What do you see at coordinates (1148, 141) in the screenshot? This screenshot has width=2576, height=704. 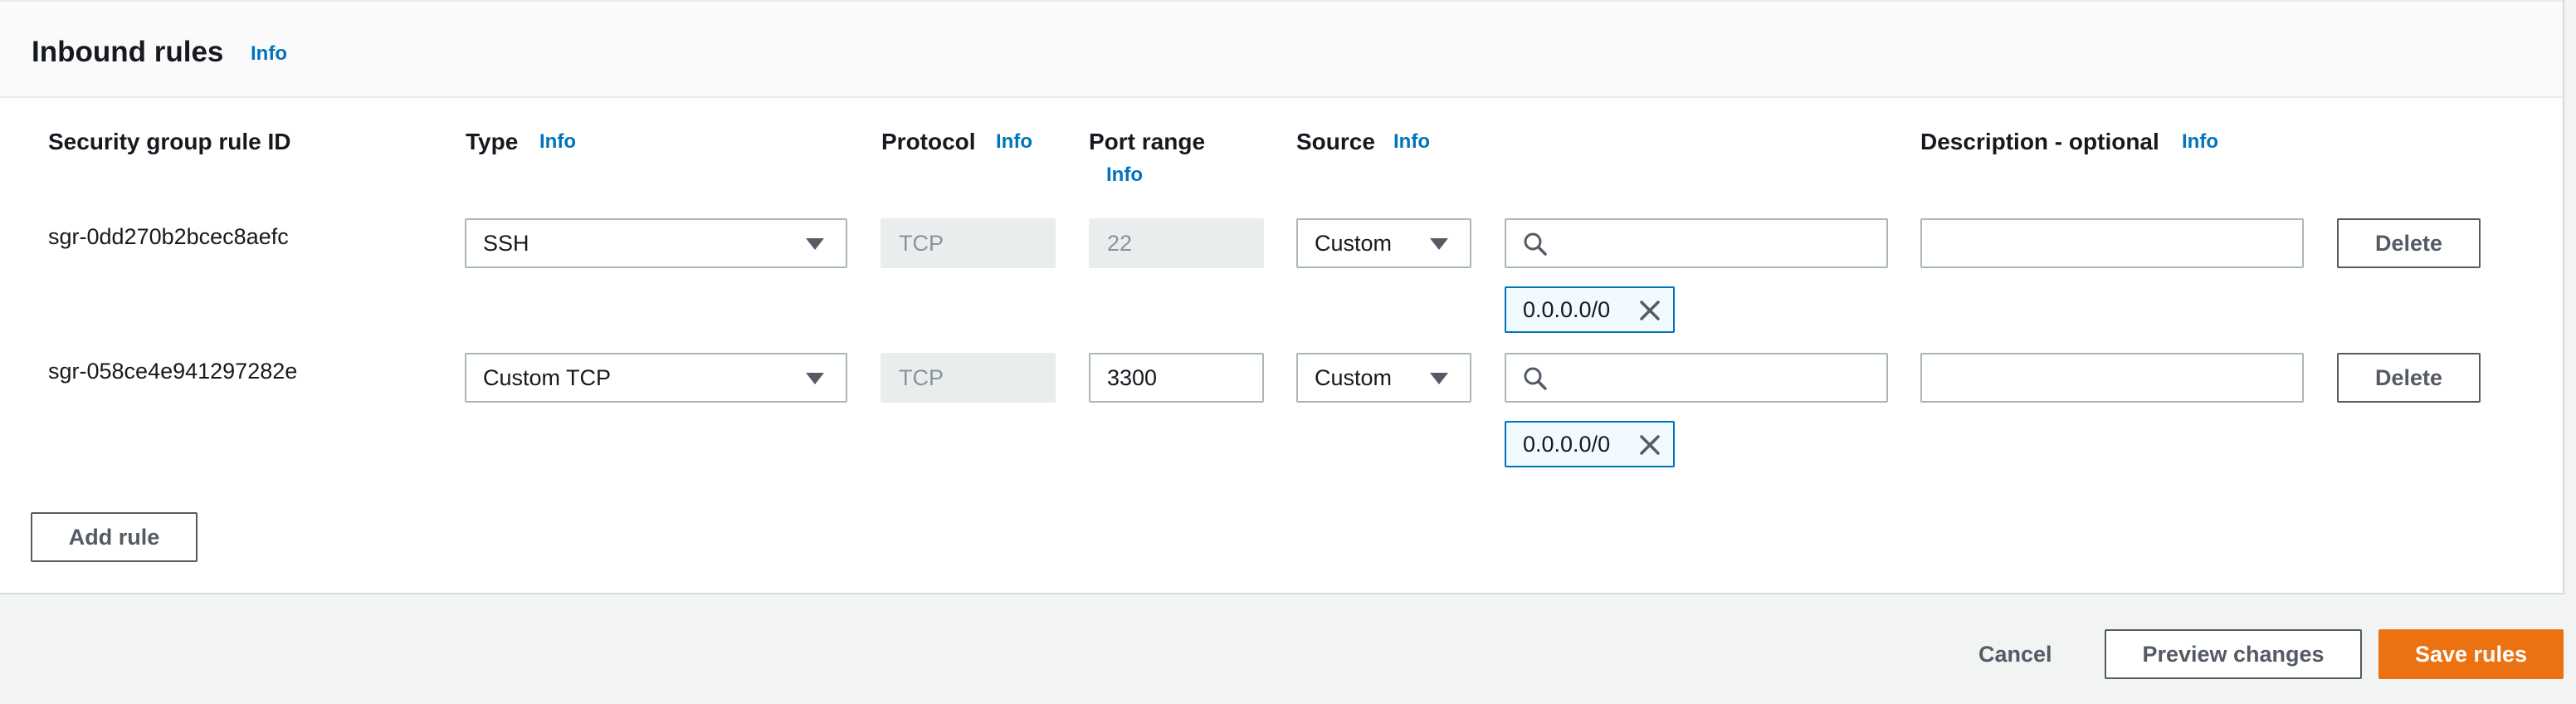 I see `column-header-port-range: Port range` at bounding box center [1148, 141].